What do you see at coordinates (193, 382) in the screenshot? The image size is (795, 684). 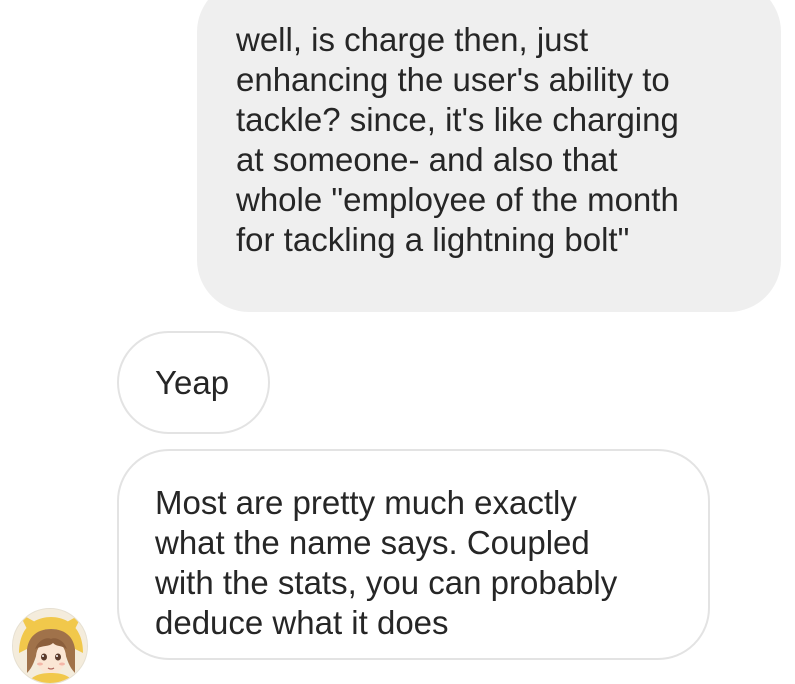 I see `received-message-bubble: Yeap` at bounding box center [193, 382].